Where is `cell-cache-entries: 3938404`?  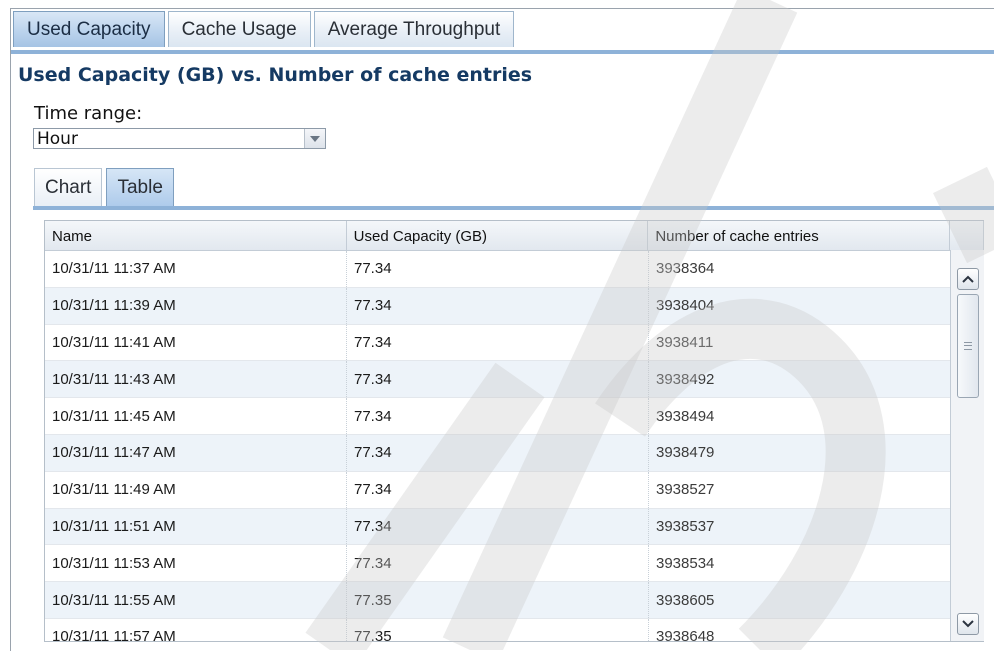
cell-cache-entries: 3938404 is located at coordinates (800, 305).